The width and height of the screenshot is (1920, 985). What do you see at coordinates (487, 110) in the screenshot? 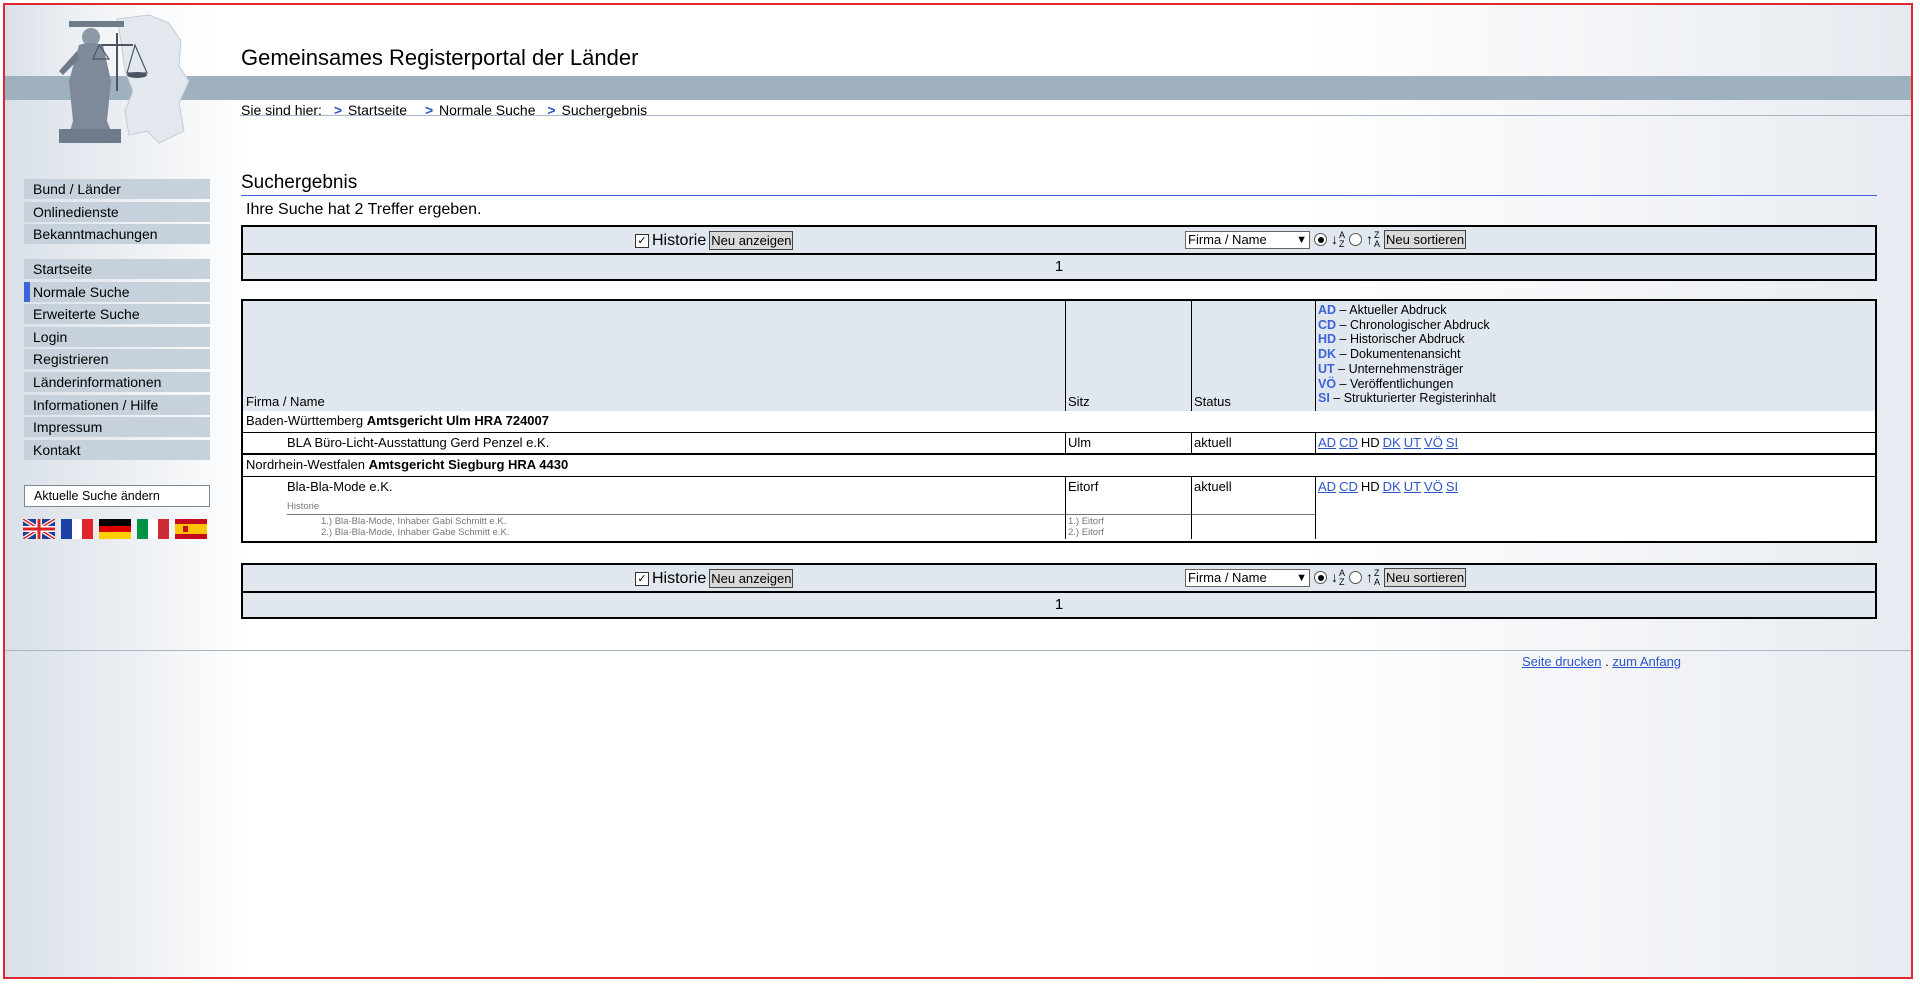
I see `breadcrumb-normale-suche: Normale Suche` at bounding box center [487, 110].